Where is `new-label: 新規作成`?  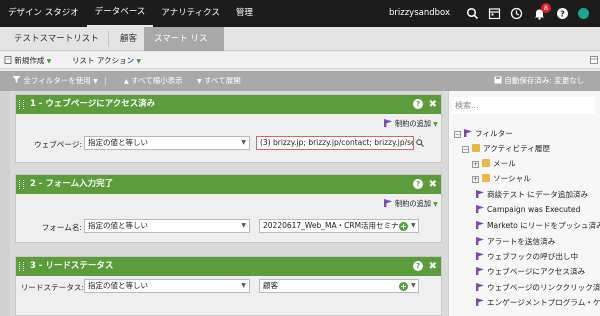 new-label: 新規作成 is located at coordinates (29, 60).